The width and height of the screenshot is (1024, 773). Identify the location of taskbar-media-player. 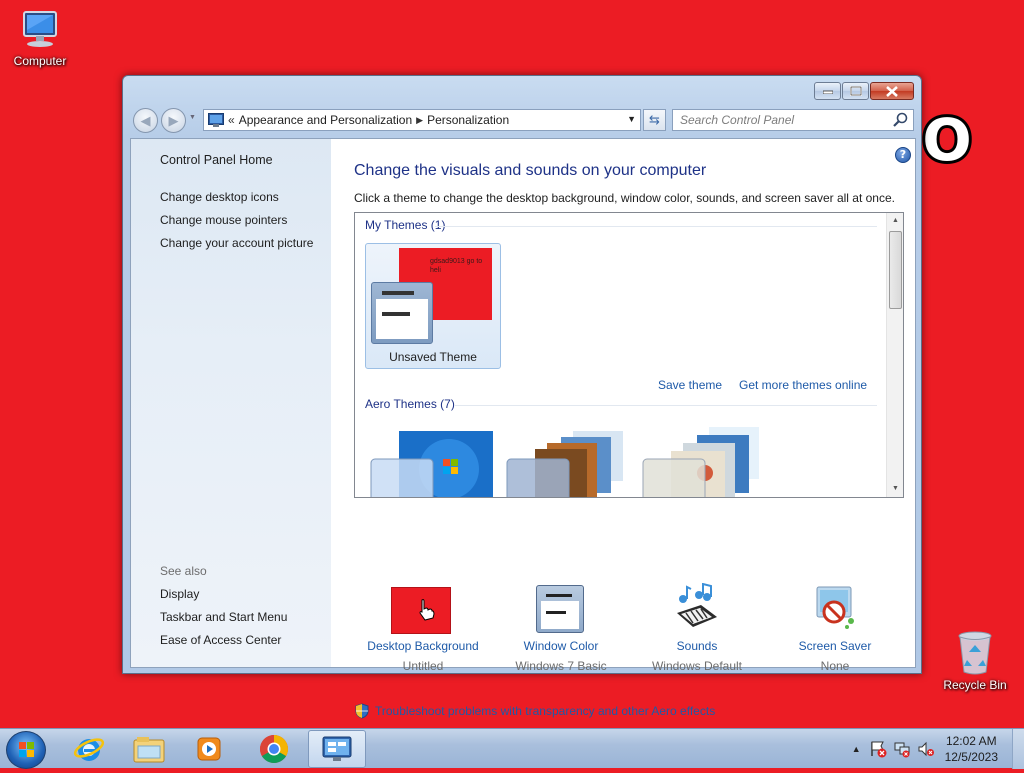
(209, 749).